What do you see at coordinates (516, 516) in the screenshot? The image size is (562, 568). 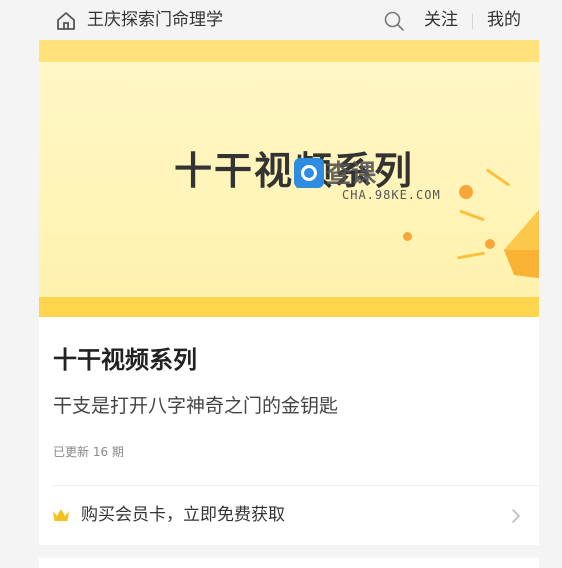 I see `chevron-right-icon` at bounding box center [516, 516].